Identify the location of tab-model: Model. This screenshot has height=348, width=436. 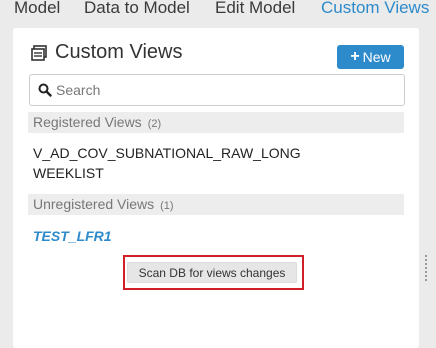
(37, 9).